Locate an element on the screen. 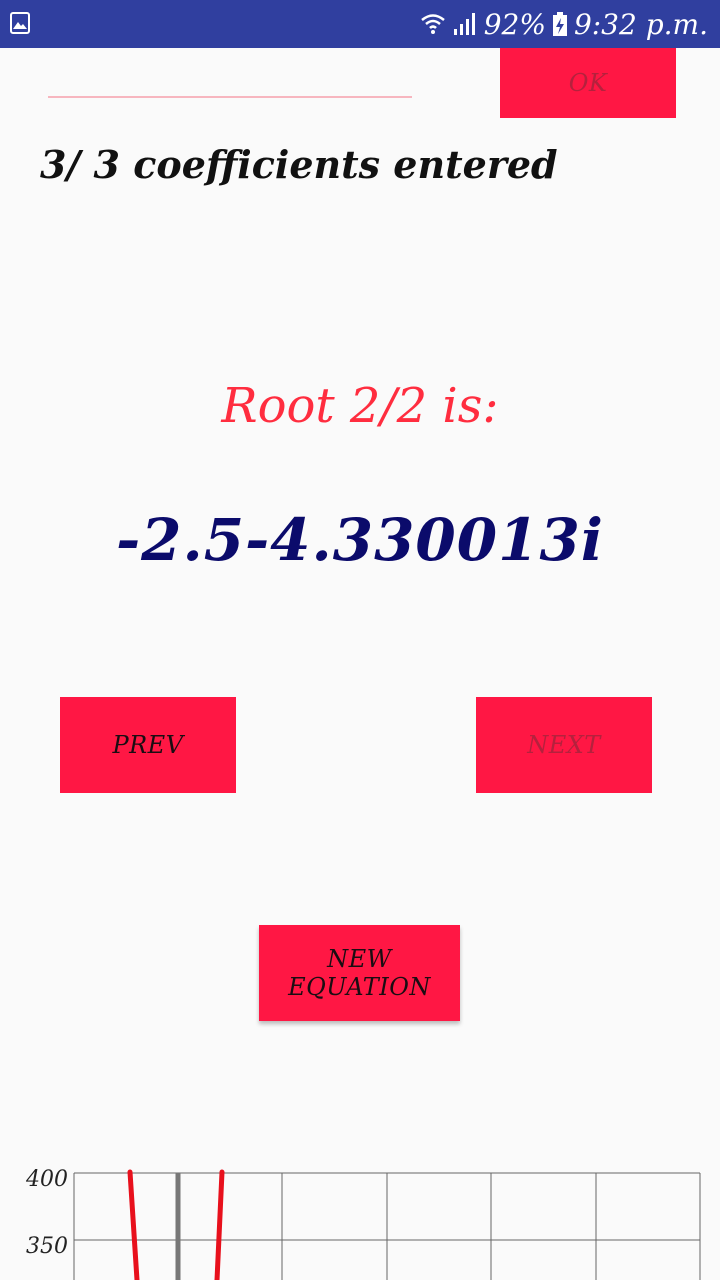 This screenshot has width=720, height=1280. status-icons: 92% 9:32 p.m. is located at coordinates (564, 24).